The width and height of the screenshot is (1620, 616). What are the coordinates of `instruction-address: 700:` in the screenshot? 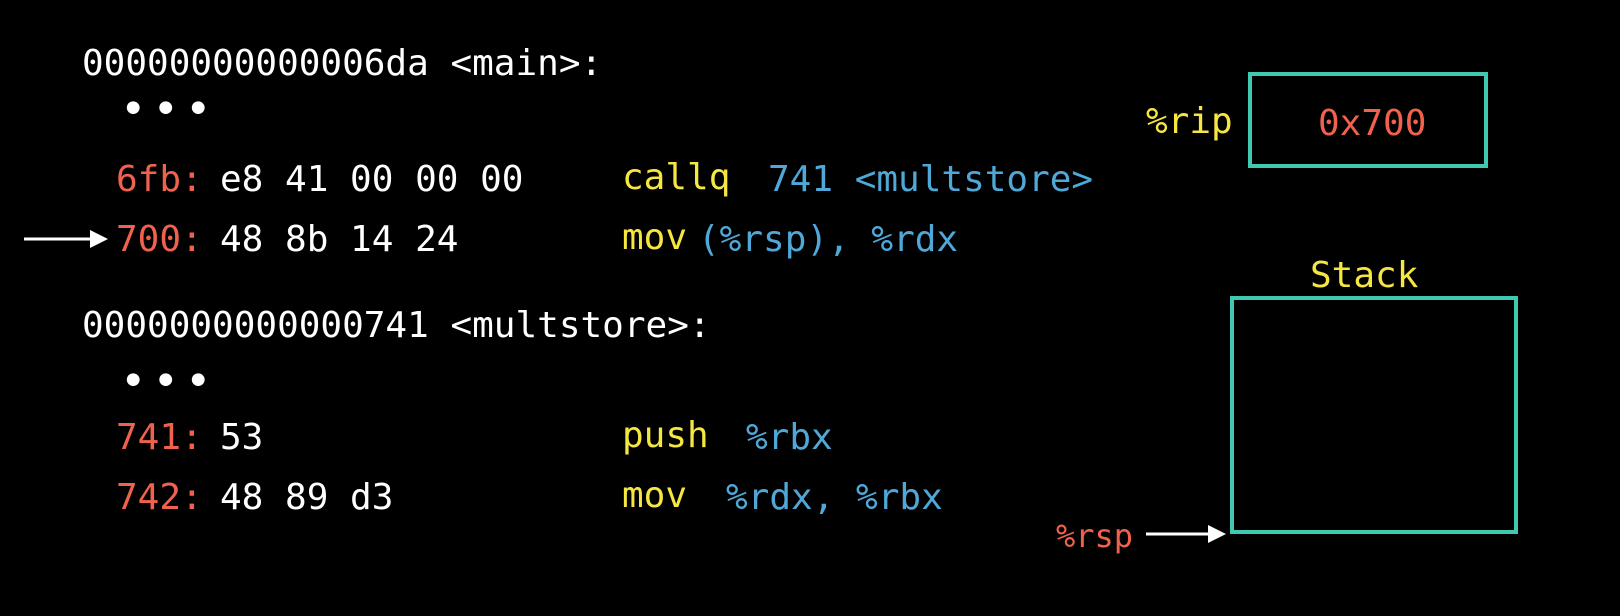 It's located at (159, 239).